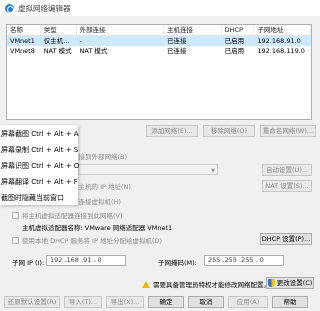 This screenshot has height=311, width=320. Describe the element at coordinates (193, 30) in the screenshot. I see `column-header-host: 主机连接` at that location.